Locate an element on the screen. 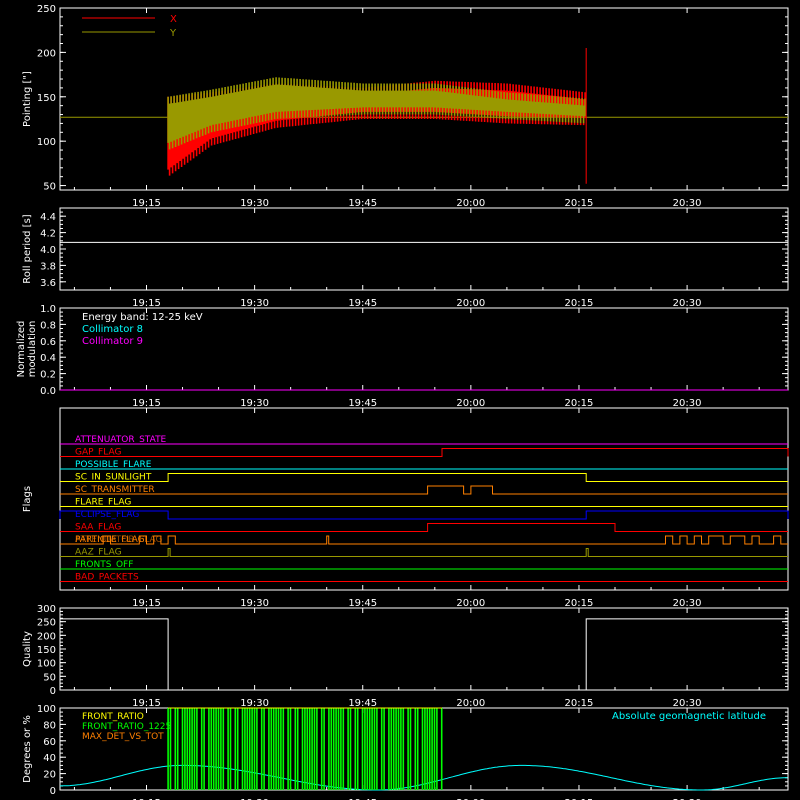 Image resolution: width=800 pixels, height=800 pixels. flag-label: FLARE_FLAG is located at coordinates (103, 503).